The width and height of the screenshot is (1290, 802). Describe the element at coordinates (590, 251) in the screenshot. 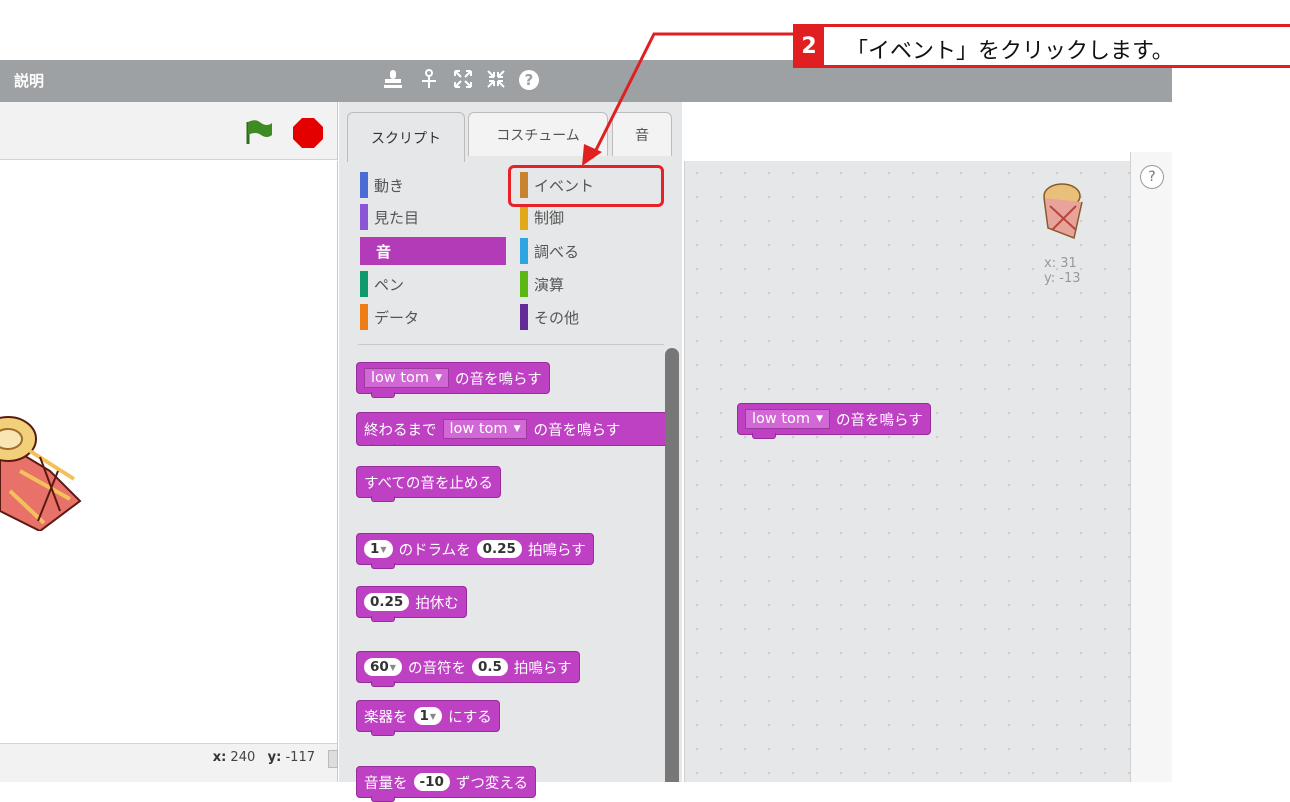

I see `category-sensing: 調べる` at that location.